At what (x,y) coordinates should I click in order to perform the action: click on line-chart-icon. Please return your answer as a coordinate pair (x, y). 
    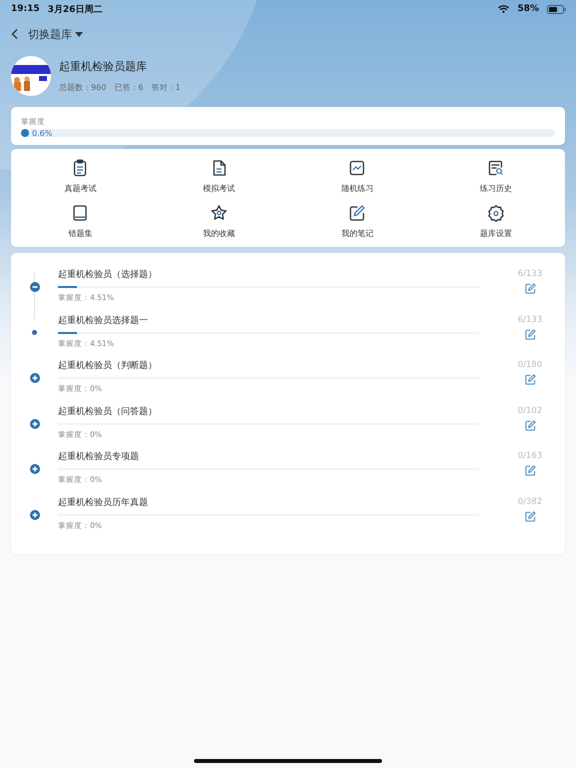
    Looking at the image, I should click on (357, 168).